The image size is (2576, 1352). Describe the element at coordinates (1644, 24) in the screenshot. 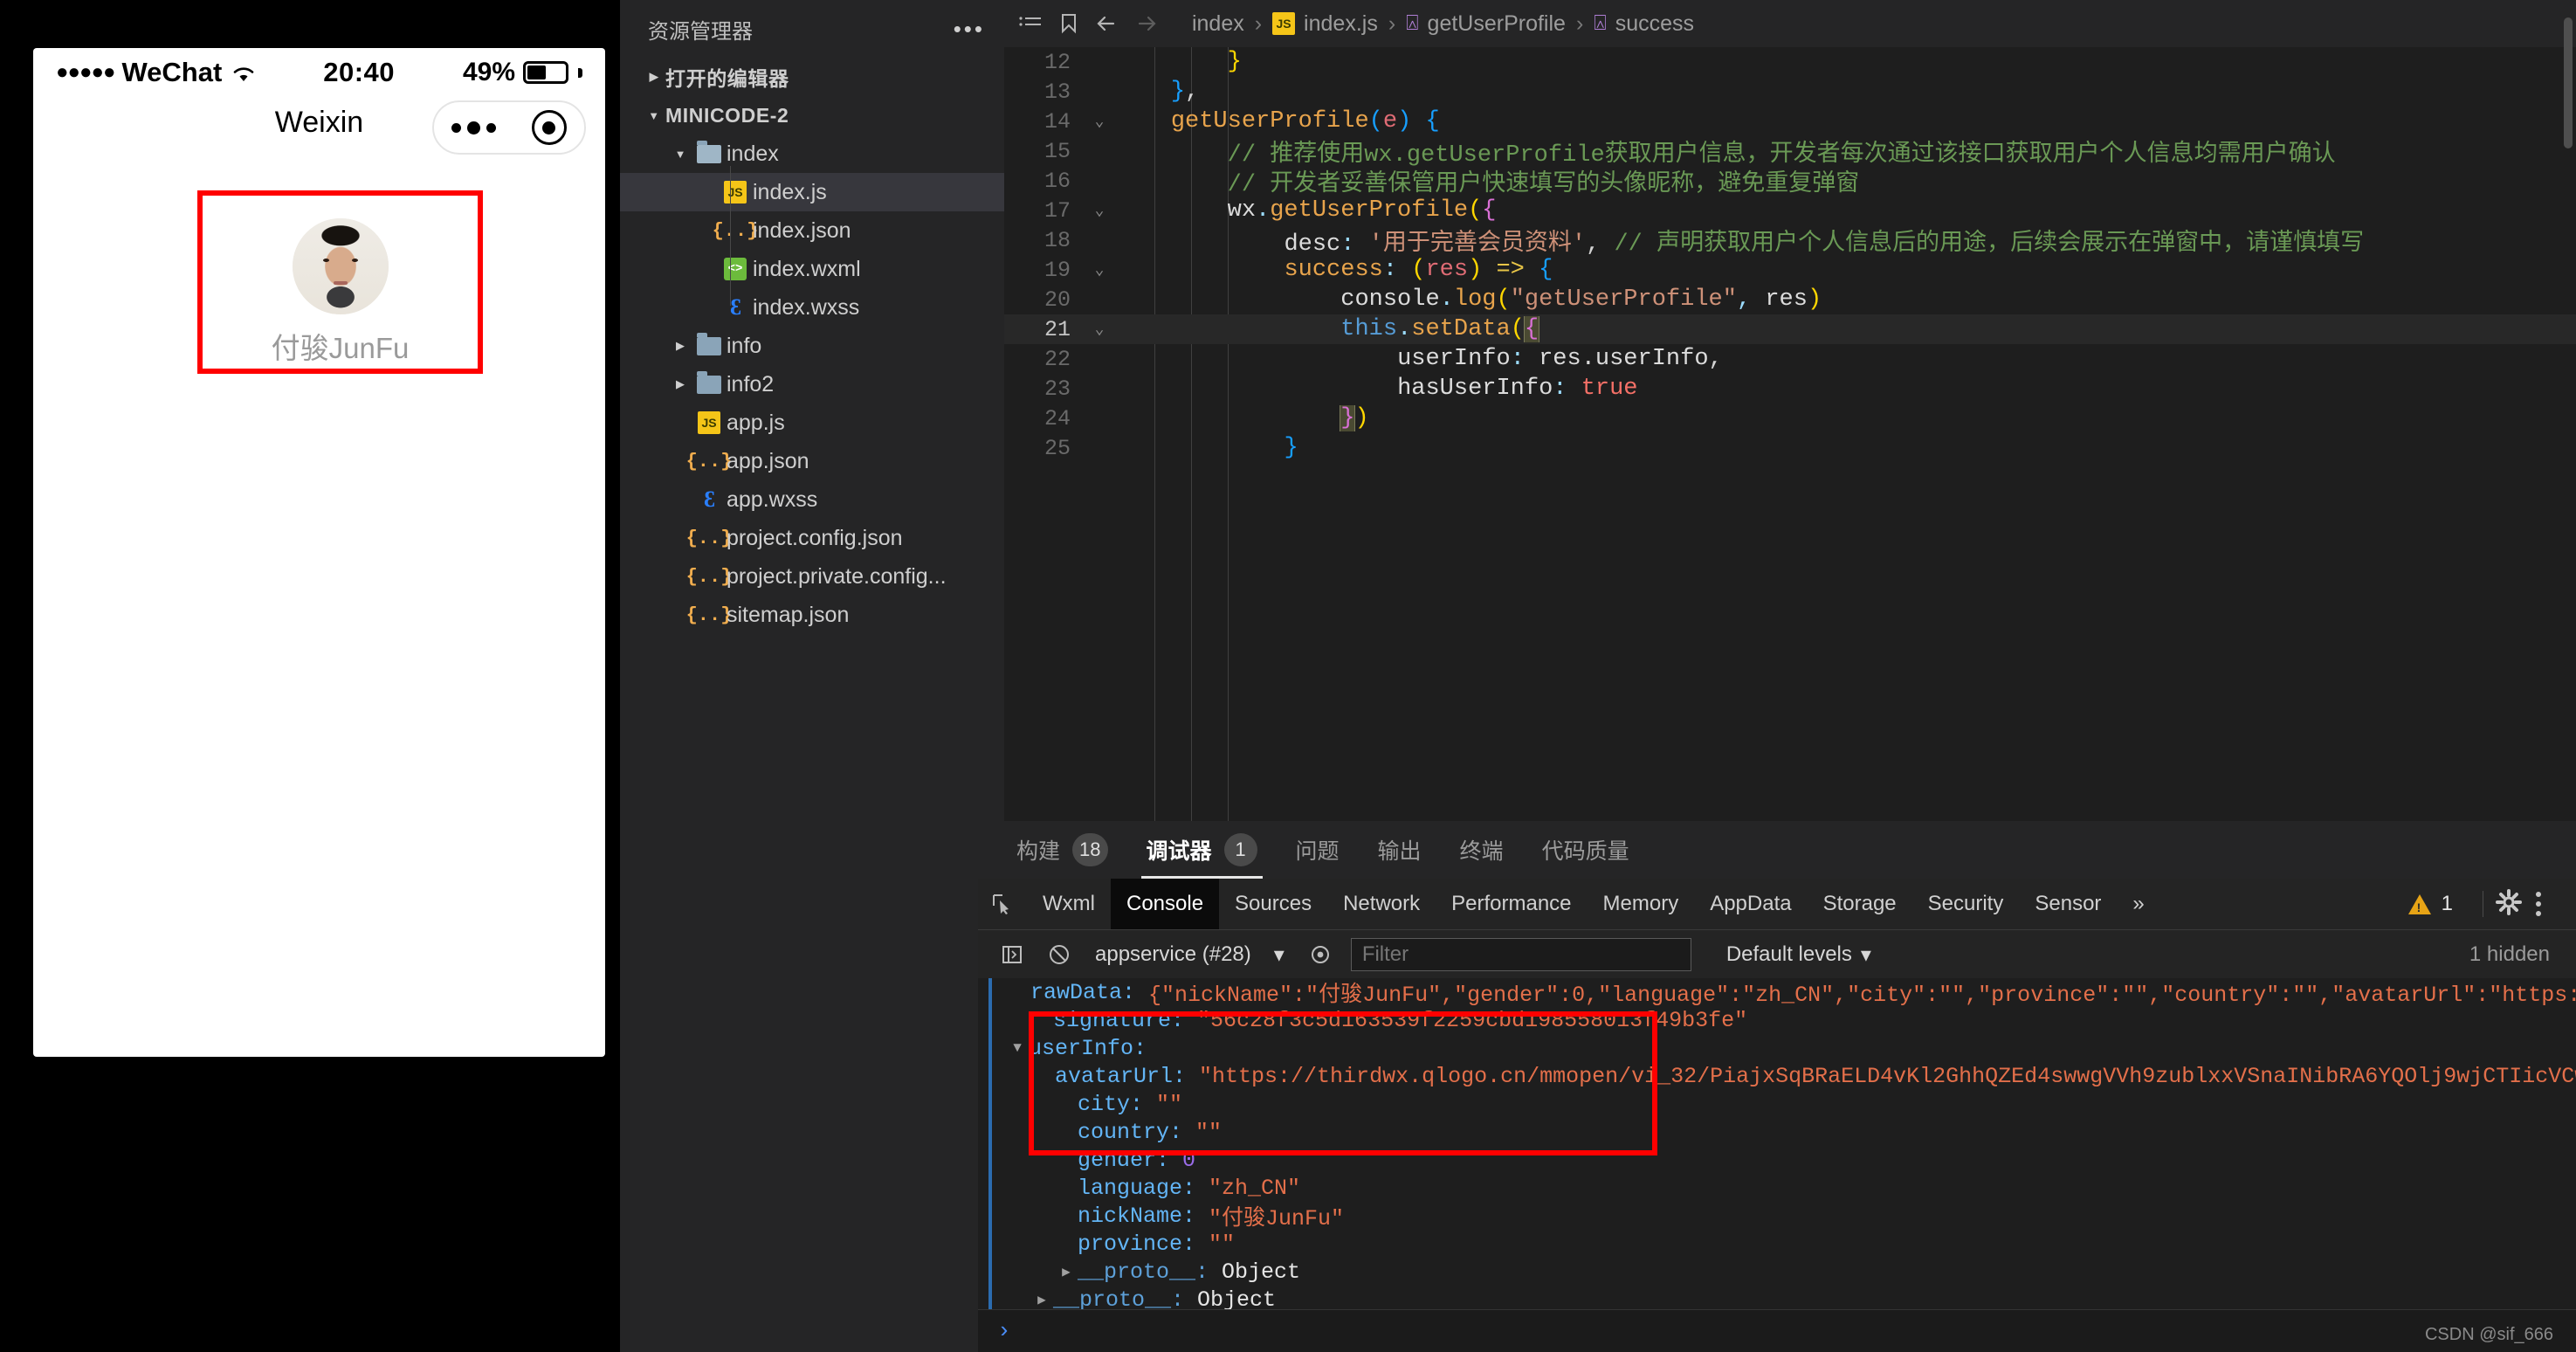

I see `breadcrumb-item-callback: ⍓ success` at that location.